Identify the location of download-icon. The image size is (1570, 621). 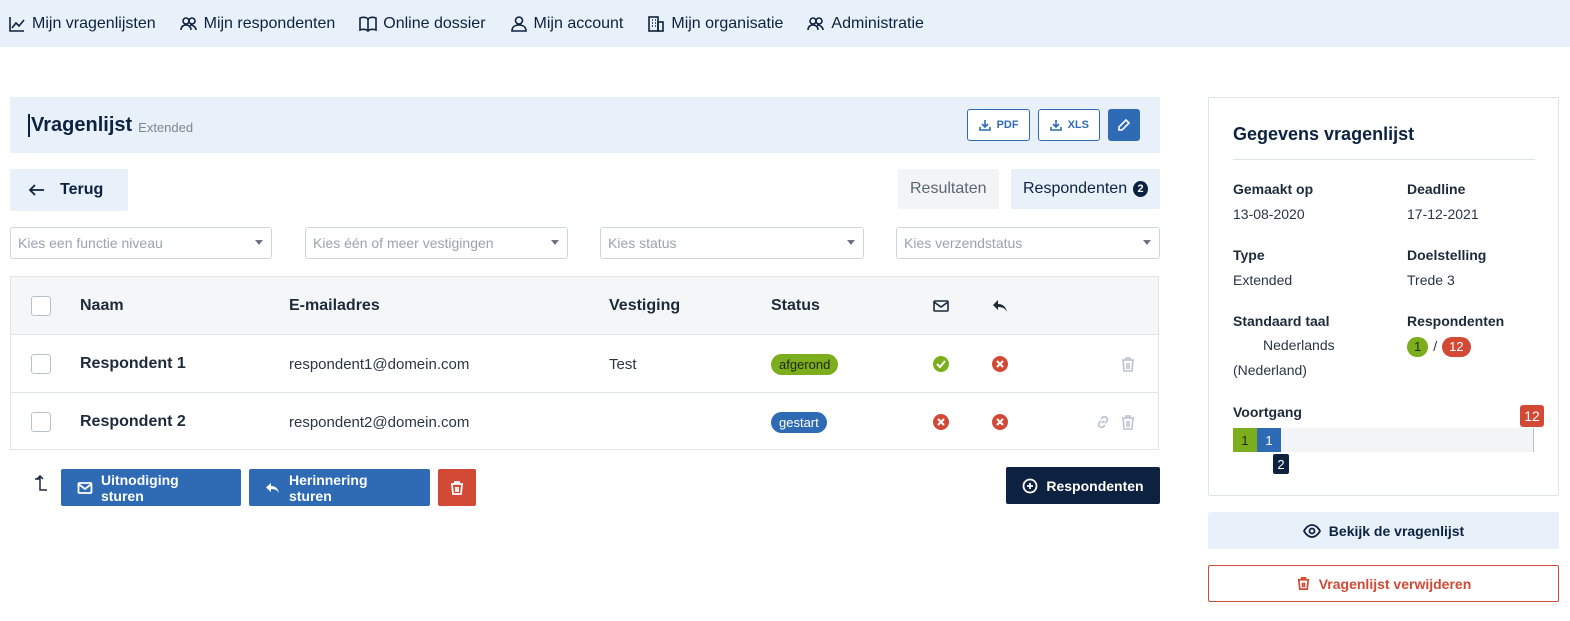
(984, 125).